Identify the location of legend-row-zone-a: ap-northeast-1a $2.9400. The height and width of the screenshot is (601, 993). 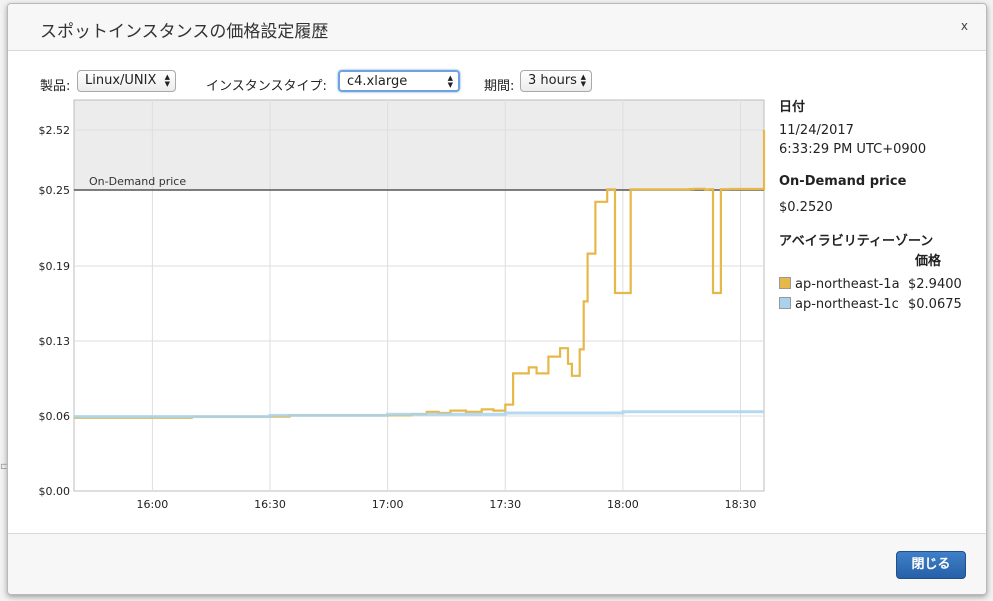
(870, 285).